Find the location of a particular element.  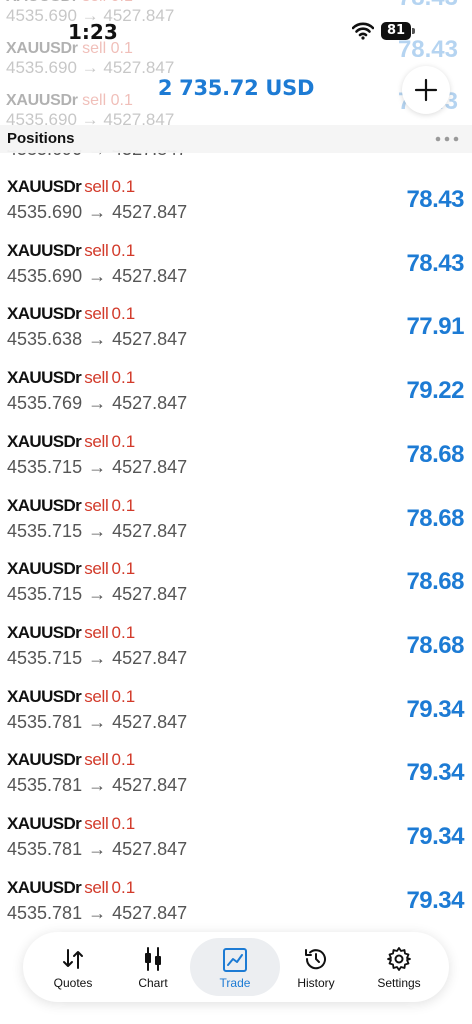

wifi-icon is located at coordinates (363, 33).